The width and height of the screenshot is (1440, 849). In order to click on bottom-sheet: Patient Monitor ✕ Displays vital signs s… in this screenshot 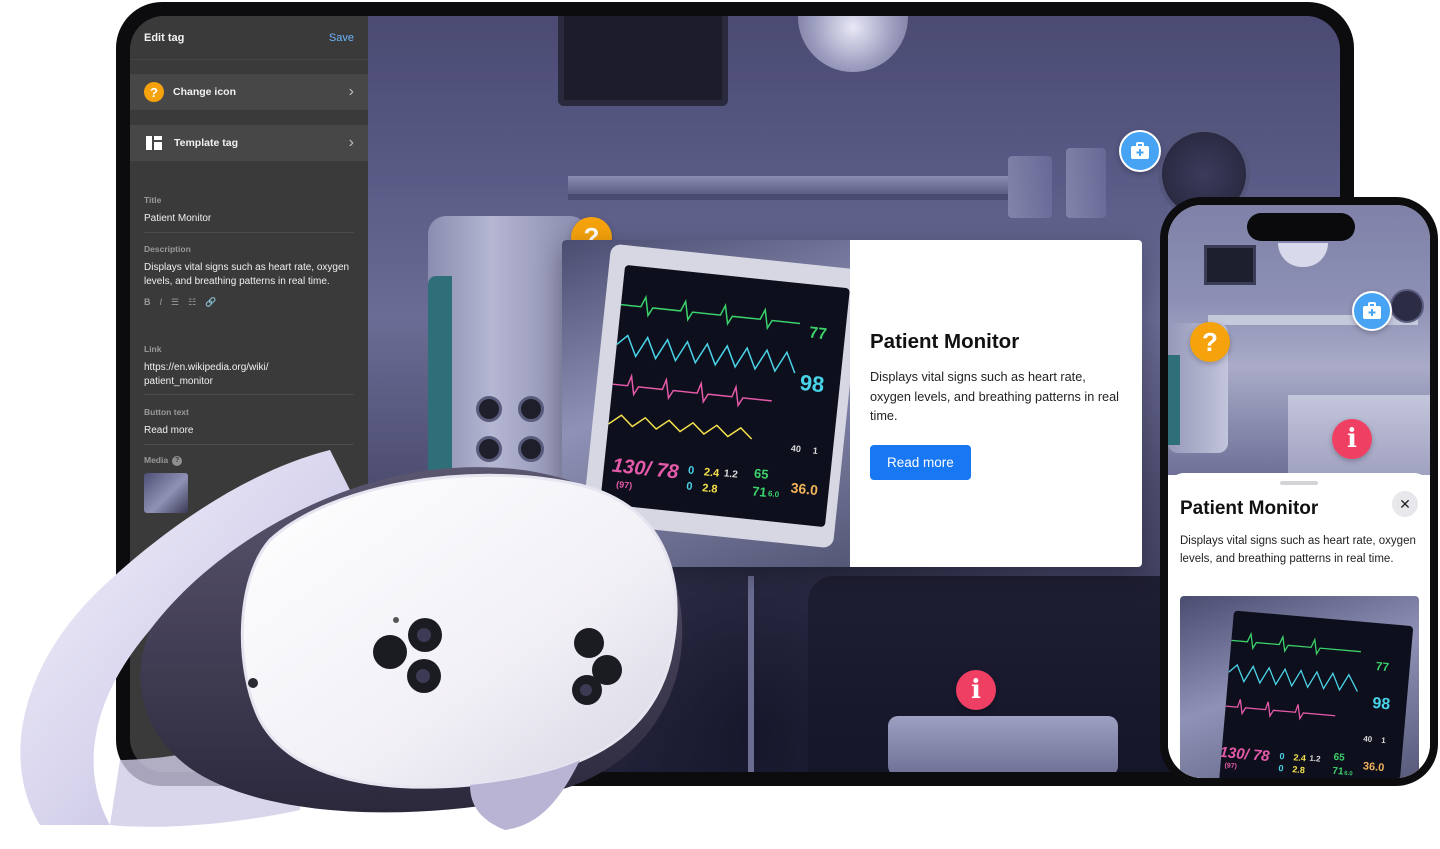, I will do `click(1299, 625)`.